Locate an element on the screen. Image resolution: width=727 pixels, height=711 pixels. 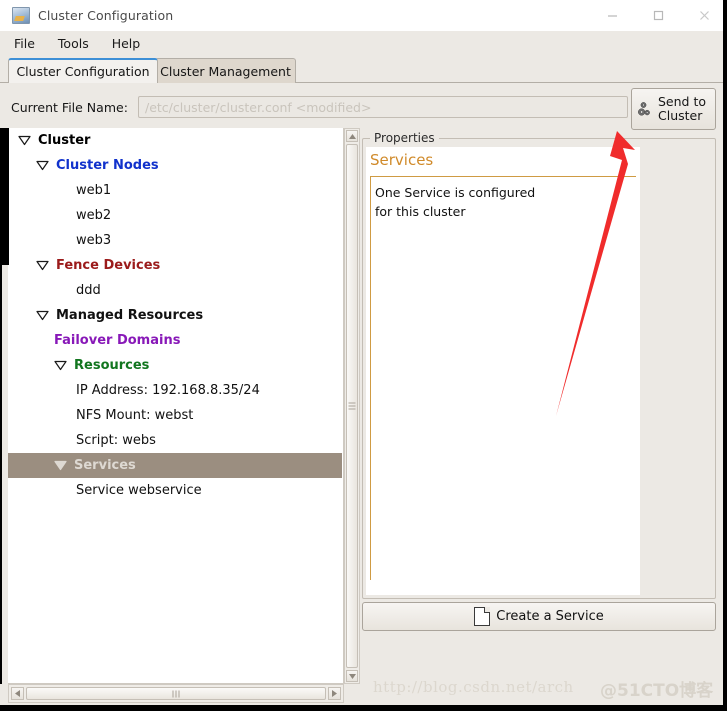
properties-heading: Services is located at coordinates (402, 160).